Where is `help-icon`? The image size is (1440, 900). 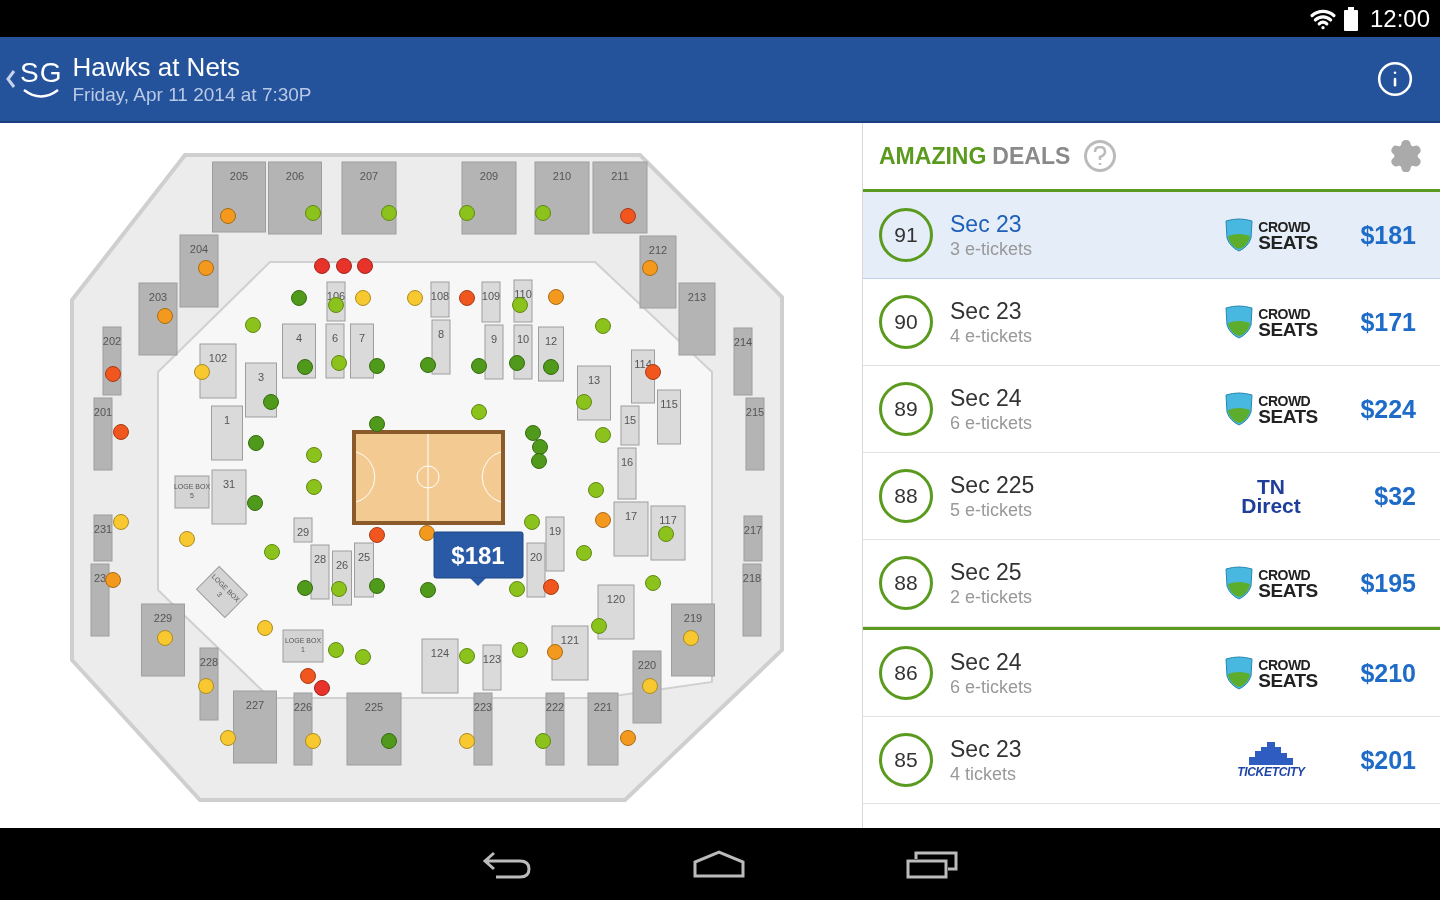 help-icon is located at coordinates (1100, 156).